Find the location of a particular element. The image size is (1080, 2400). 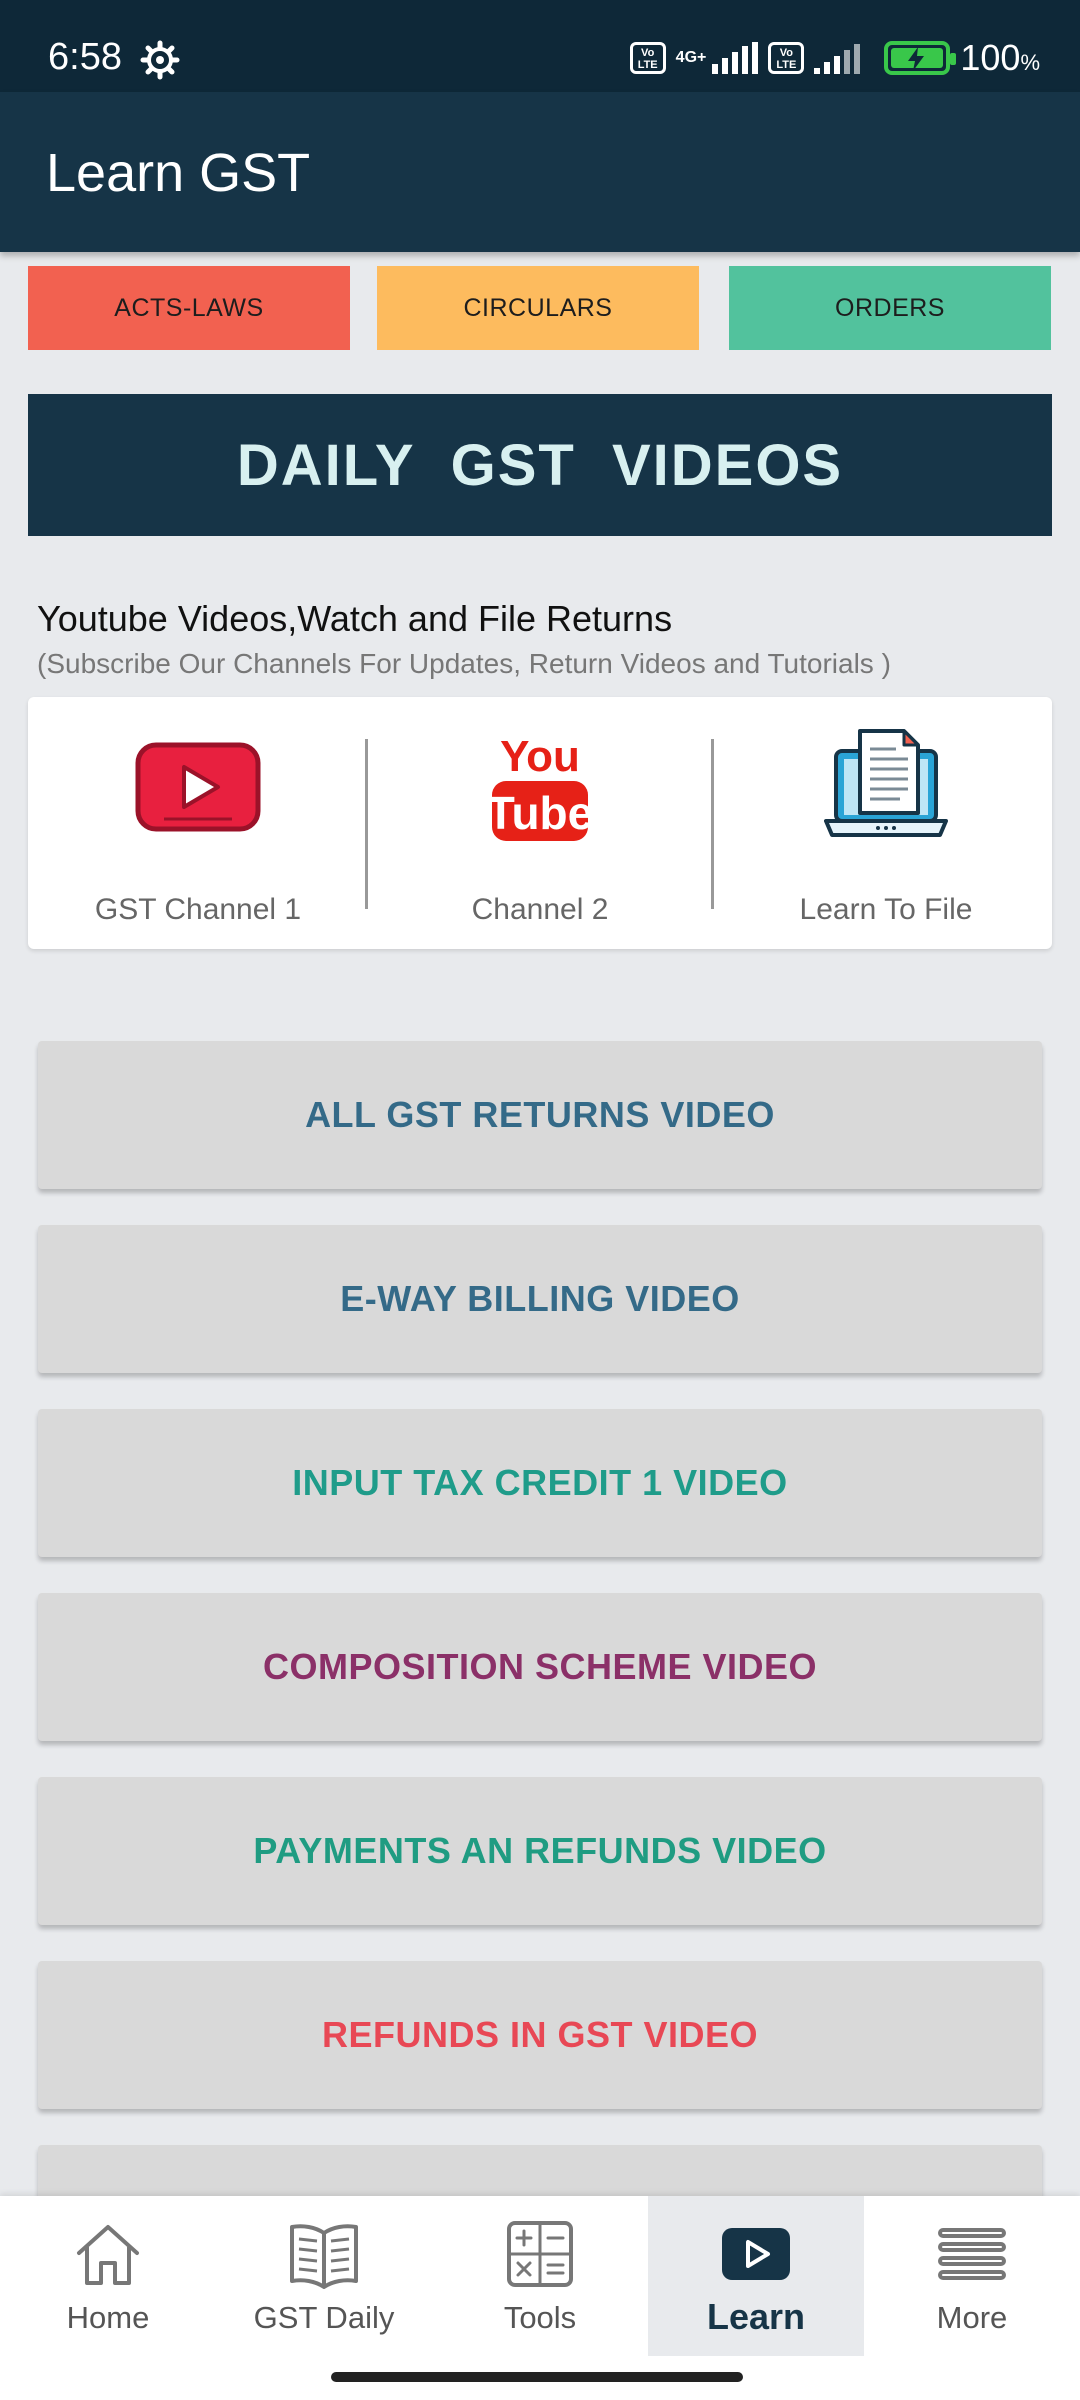

nav-tools: Tools is located at coordinates (540, 2276).